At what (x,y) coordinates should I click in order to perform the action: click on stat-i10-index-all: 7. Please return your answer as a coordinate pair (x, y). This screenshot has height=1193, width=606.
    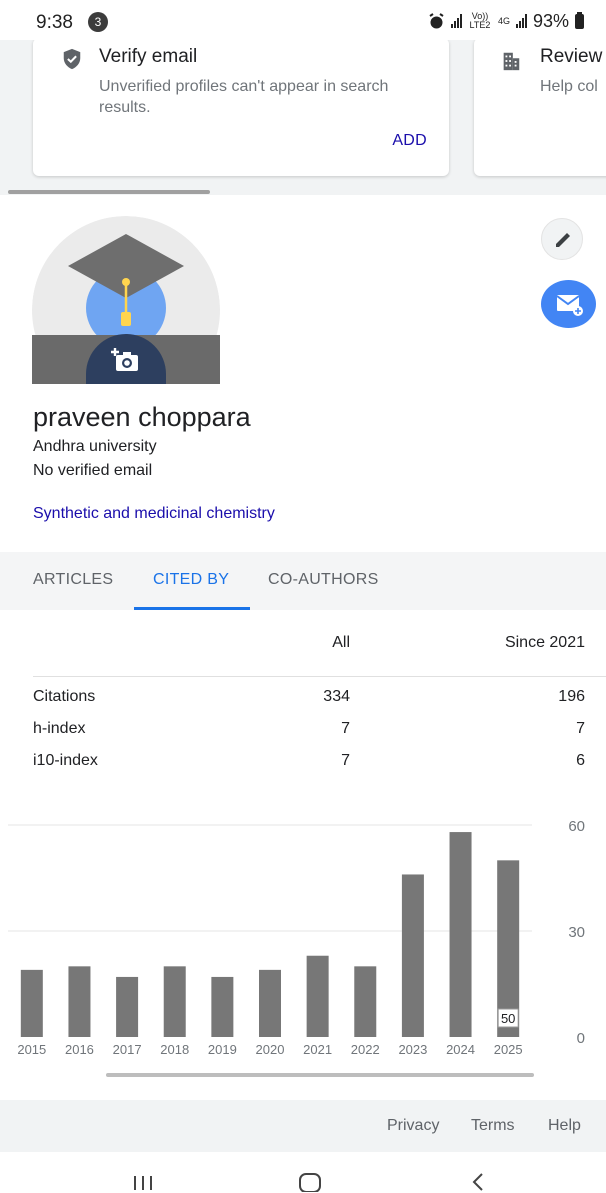
    Looking at the image, I should click on (345, 760).